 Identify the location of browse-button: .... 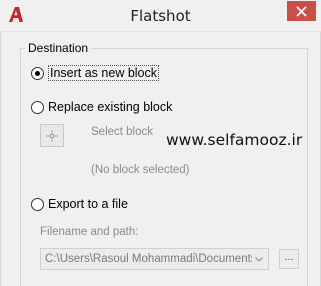
(289, 259).